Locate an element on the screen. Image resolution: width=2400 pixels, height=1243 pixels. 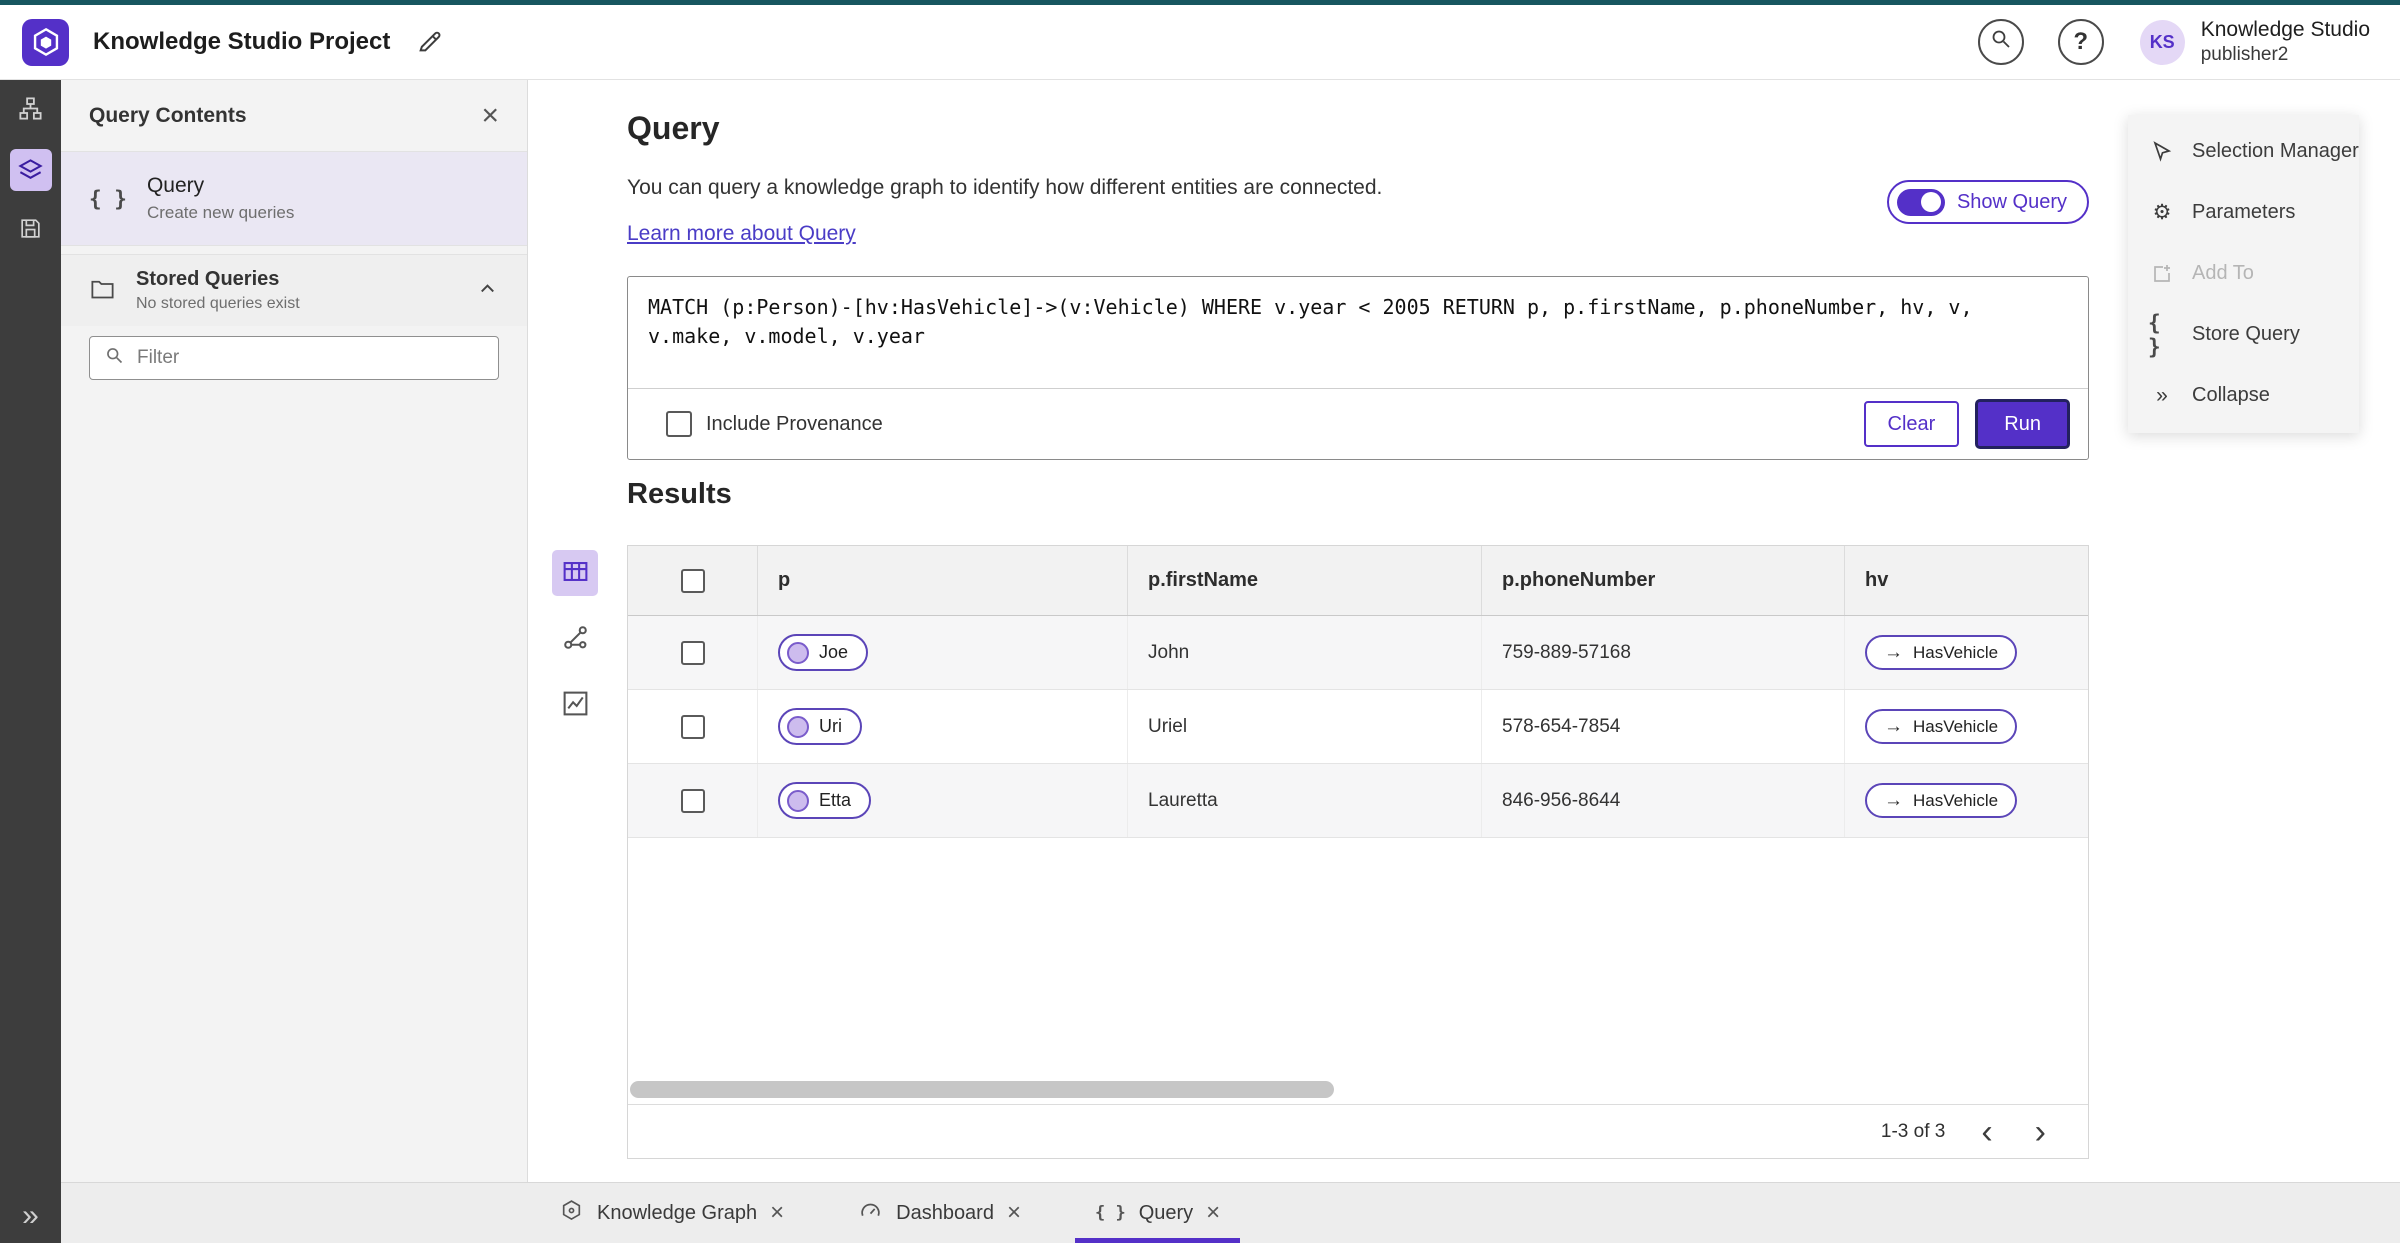
chevron-right-icon: › is located at coordinates (2040, 1131).